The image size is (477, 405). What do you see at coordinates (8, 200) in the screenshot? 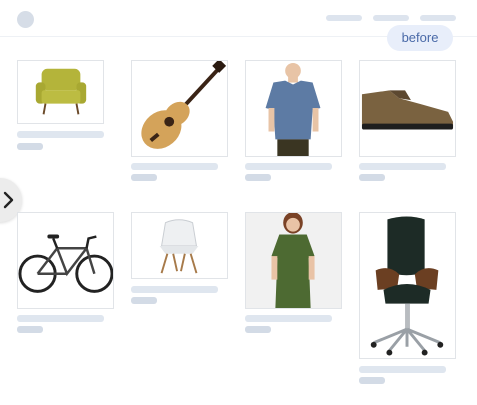
I see `chevron-right-icon` at bounding box center [8, 200].